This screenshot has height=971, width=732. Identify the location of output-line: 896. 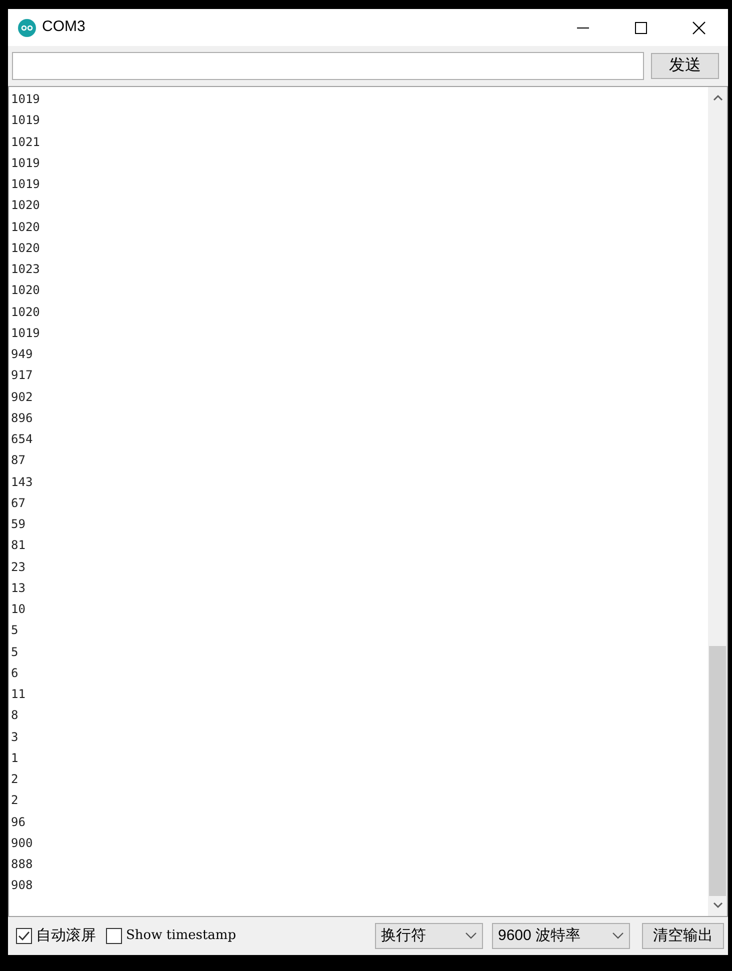
(22, 418).